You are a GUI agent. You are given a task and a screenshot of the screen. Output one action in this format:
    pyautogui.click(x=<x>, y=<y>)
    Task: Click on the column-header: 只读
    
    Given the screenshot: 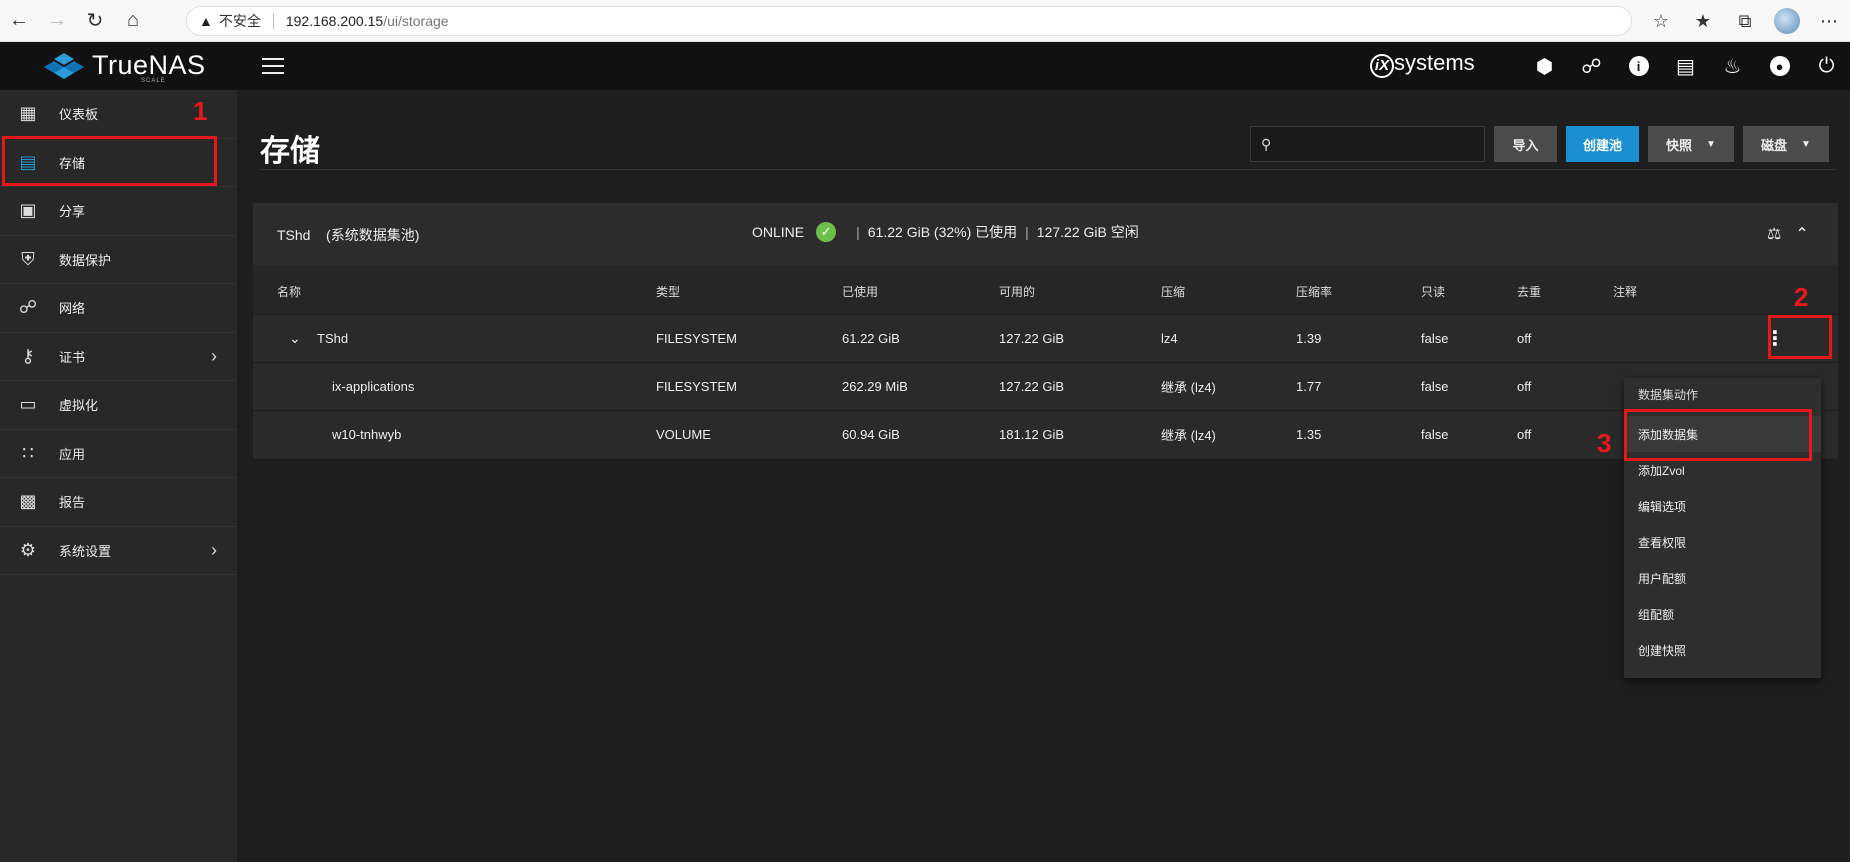 What is the action you would take?
    pyautogui.click(x=1433, y=291)
    